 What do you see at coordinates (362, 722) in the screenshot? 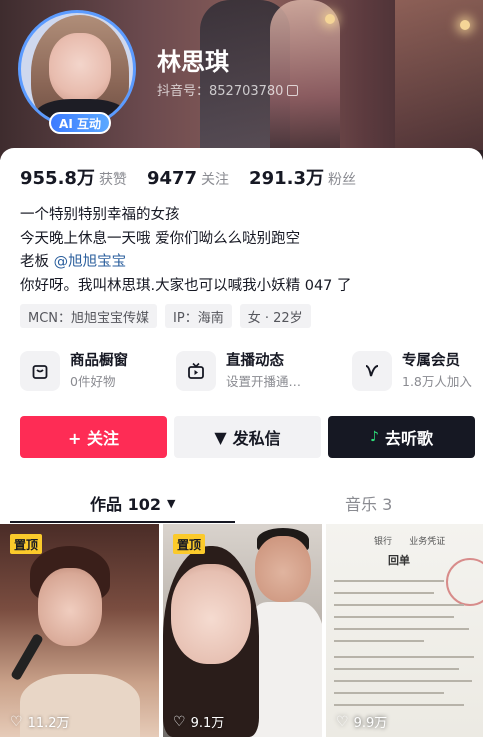
I see `like-count: ♡ 9.9万` at bounding box center [362, 722].